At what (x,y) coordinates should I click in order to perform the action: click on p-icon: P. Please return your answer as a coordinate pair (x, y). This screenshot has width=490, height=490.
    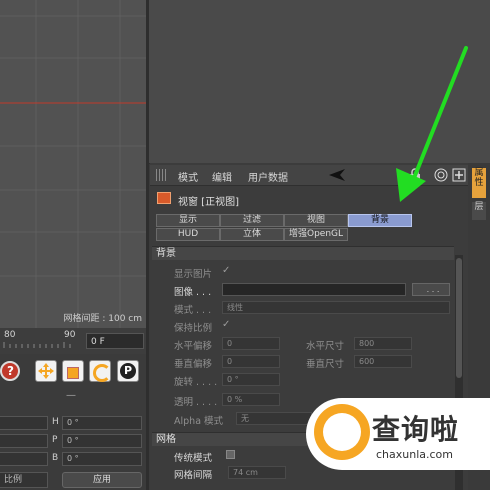
    Looking at the image, I should click on (128, 371).